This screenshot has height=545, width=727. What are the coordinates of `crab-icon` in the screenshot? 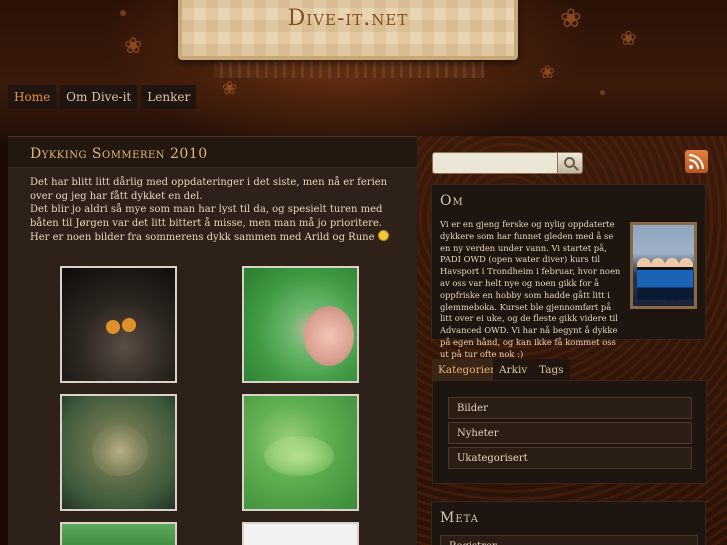 It's located at (120, 451).